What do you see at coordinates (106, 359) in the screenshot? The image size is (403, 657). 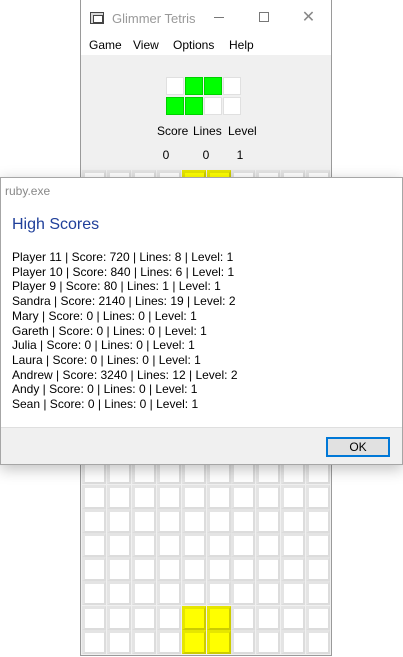 I see `score-entry: Laura | Score: 0 | Lines: 0 | Level: 1` at bounding box center [106, 359].